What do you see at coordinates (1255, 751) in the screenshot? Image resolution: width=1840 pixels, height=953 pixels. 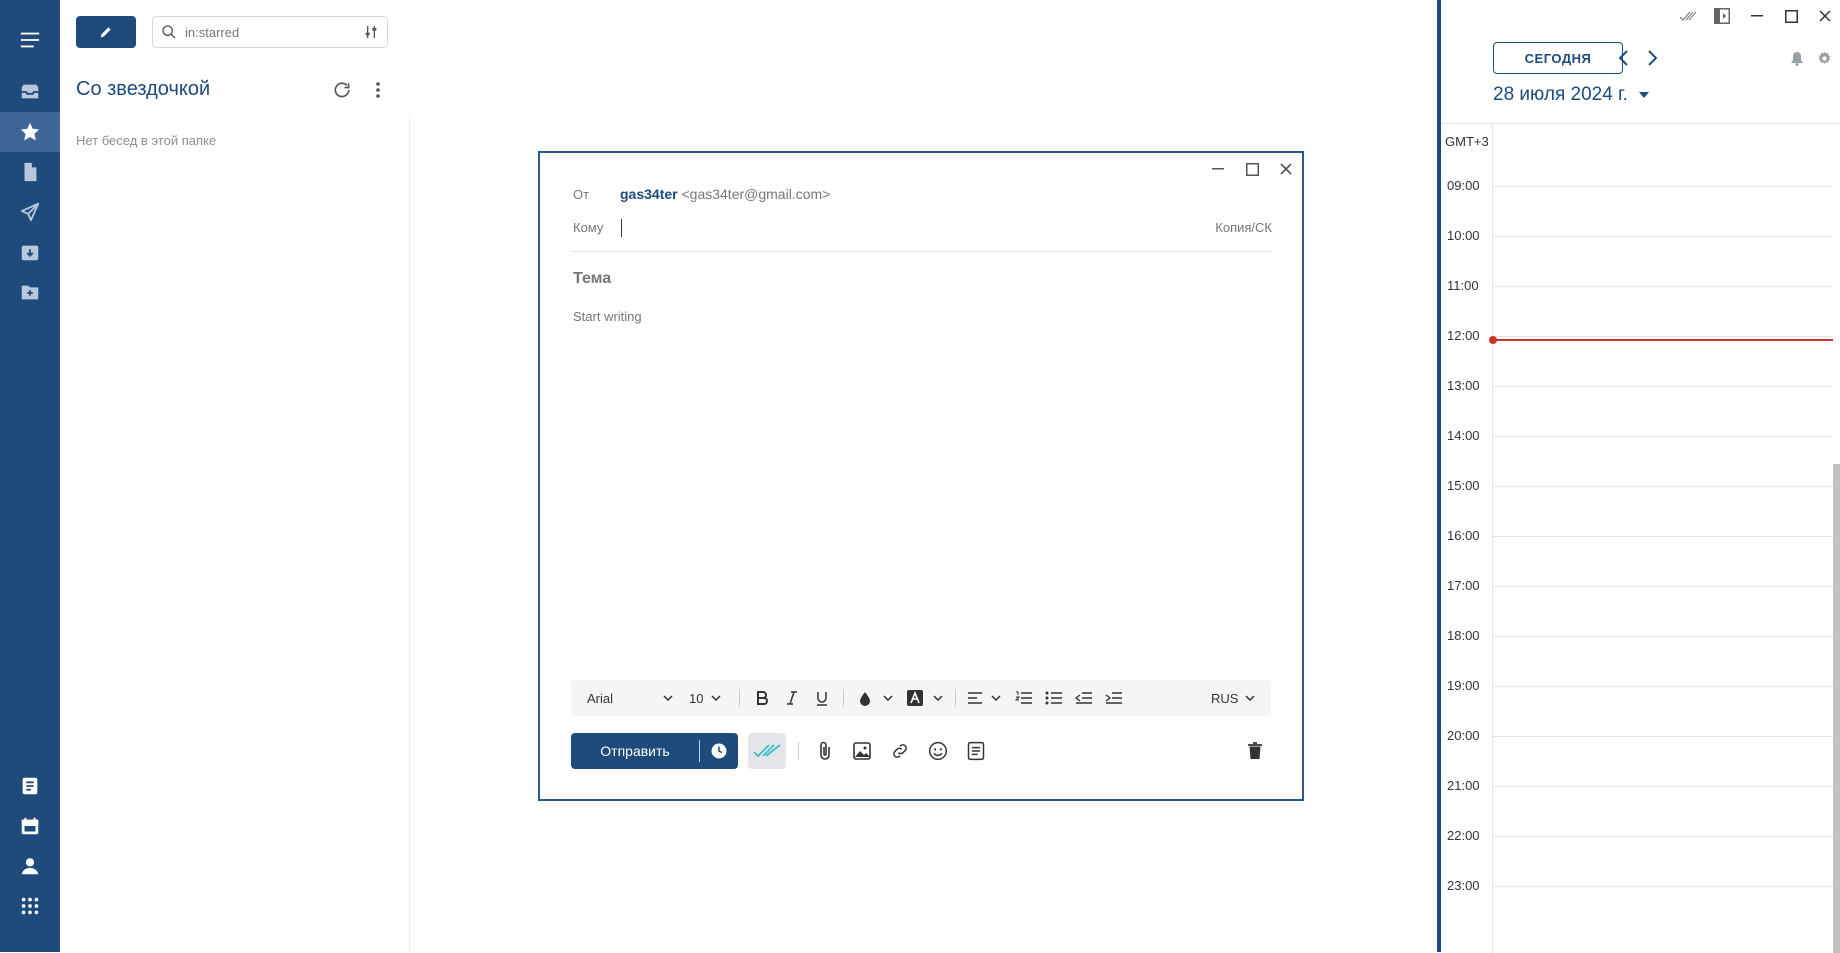 I see `discard-draft-icon` at bounding box center [1255, 751].